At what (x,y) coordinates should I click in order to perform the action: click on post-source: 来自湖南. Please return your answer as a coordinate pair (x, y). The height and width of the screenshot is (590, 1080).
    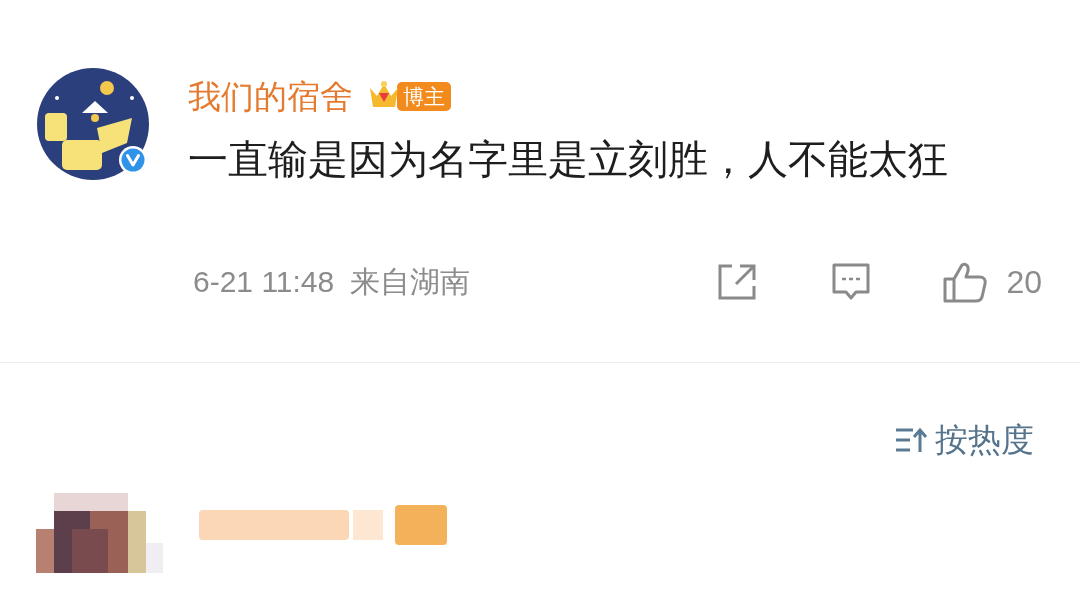
    Looking at the image, I should click on (410, 282).